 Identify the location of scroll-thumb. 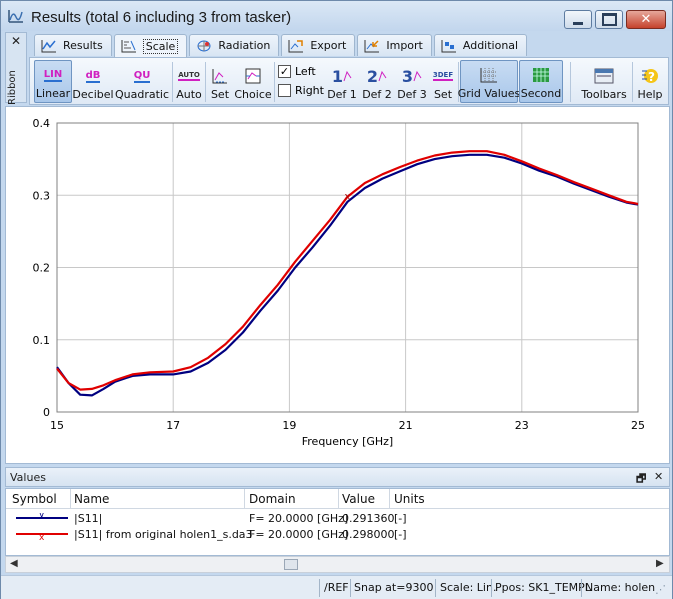
(291, 564).